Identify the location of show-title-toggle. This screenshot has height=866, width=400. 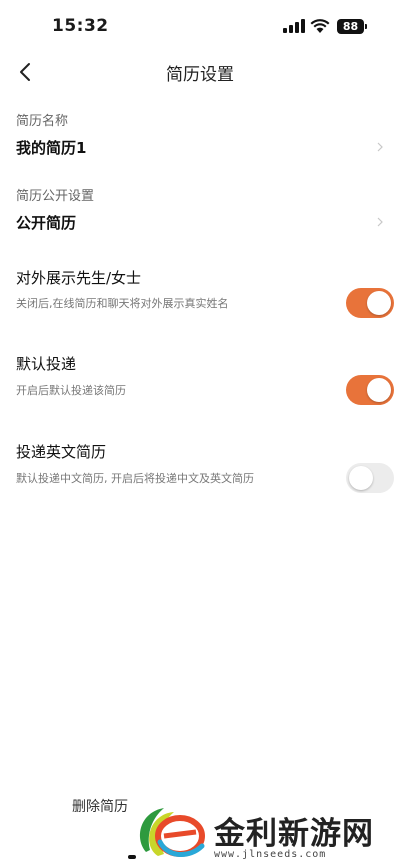
(370, 303).